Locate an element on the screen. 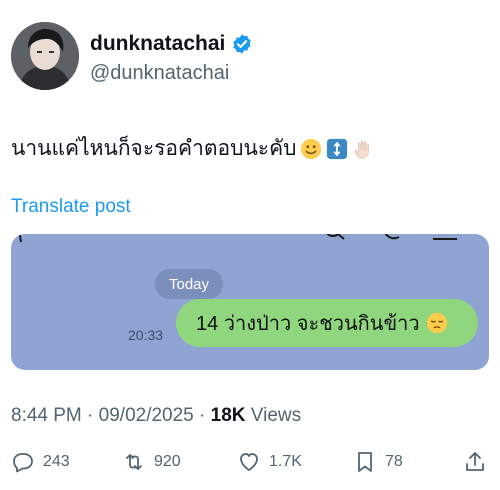 The width and height of the screenshot is (500, 490). tweet-text: นานแค่ไหนก็จะรอคำตอบนะคับ is located at coordinates (192, 148).